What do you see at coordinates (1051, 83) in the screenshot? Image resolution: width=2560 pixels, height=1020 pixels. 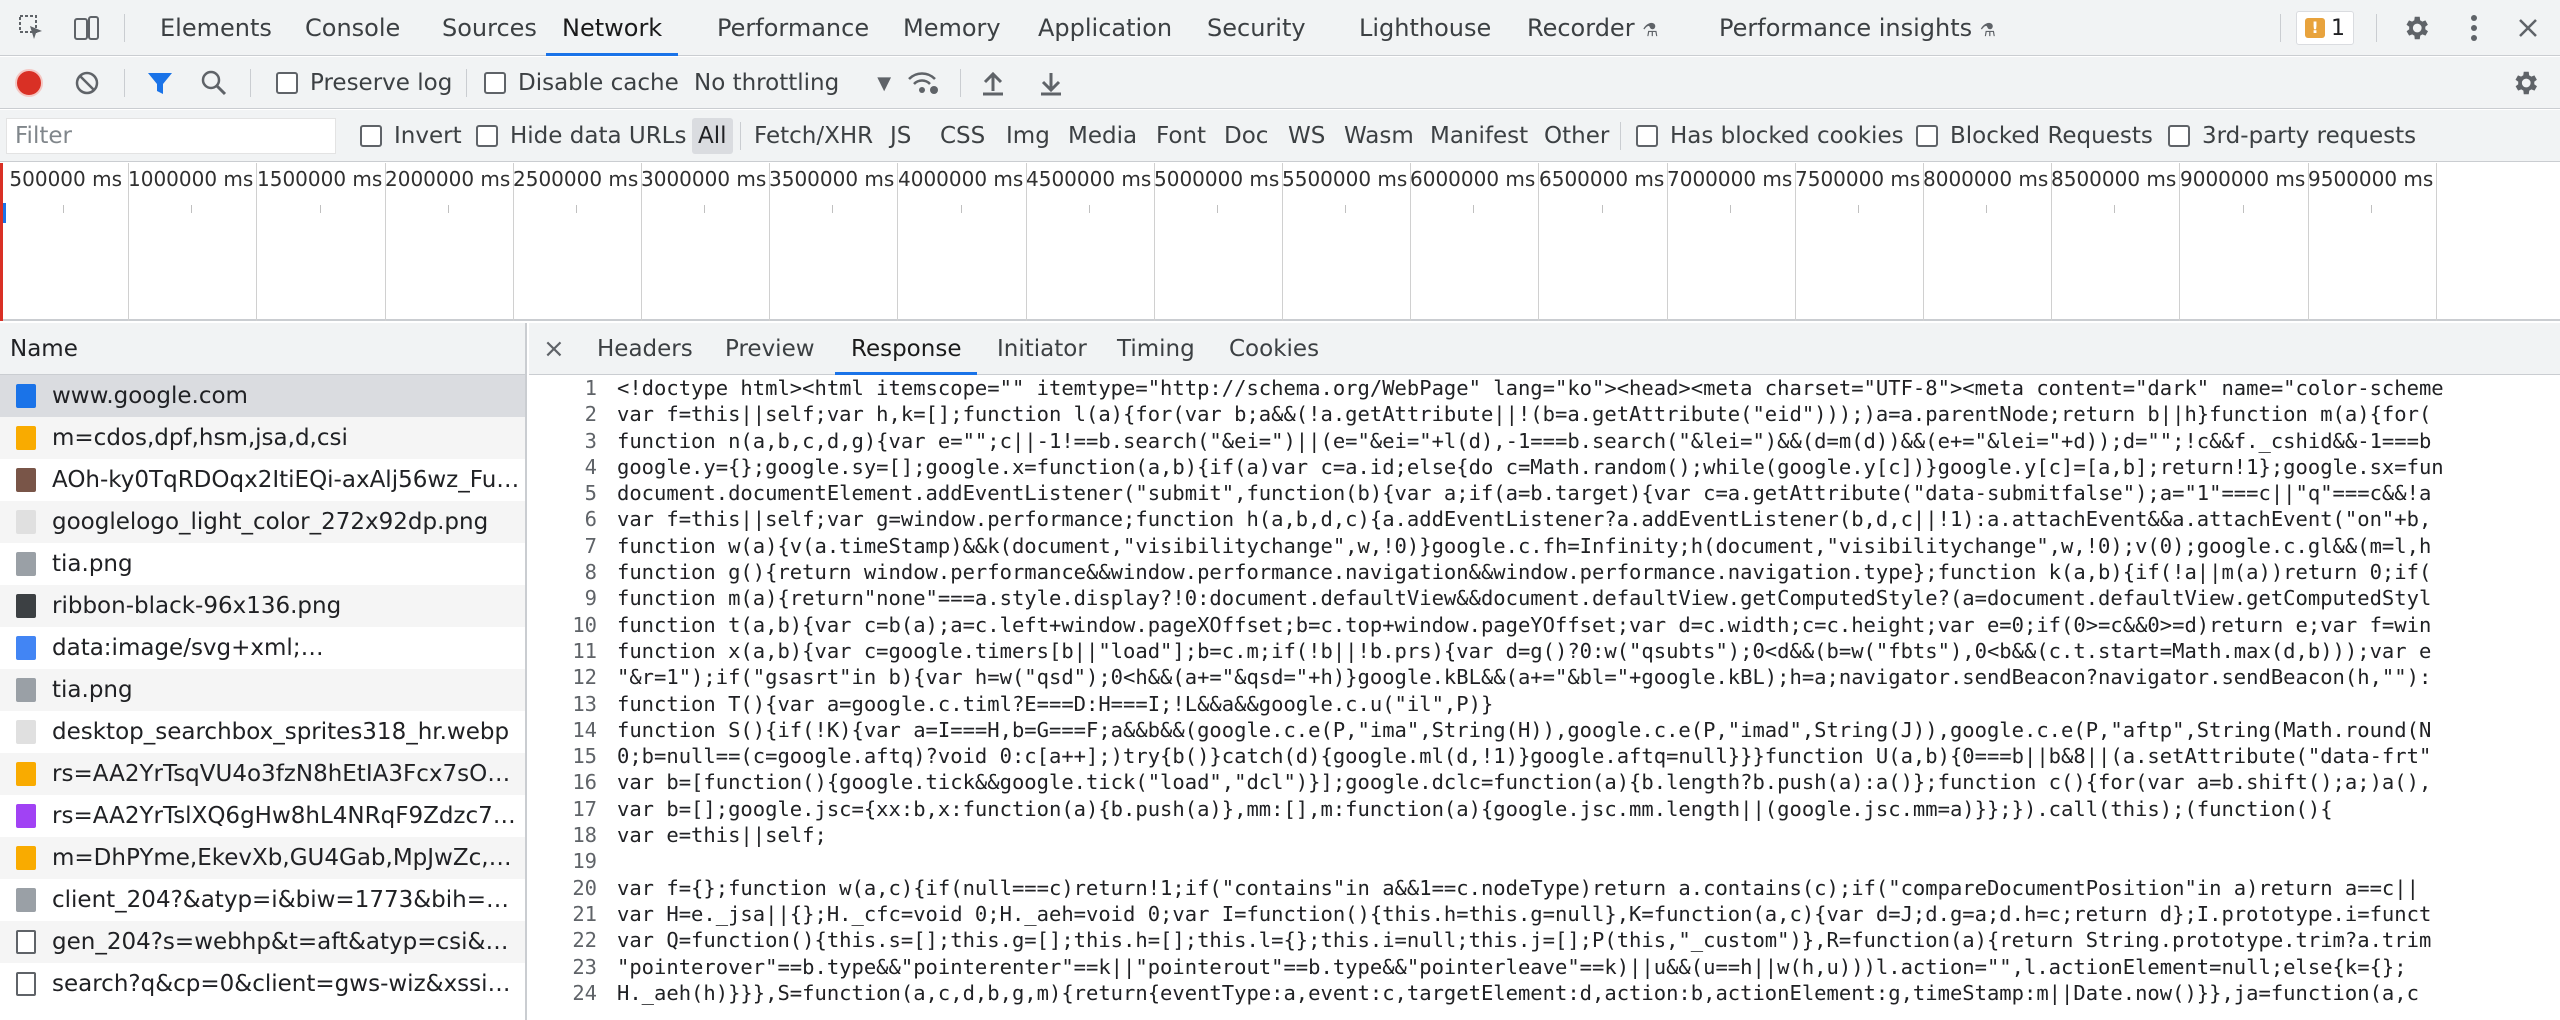 I see `export-har-icon` at bounding box center [1051, 83].